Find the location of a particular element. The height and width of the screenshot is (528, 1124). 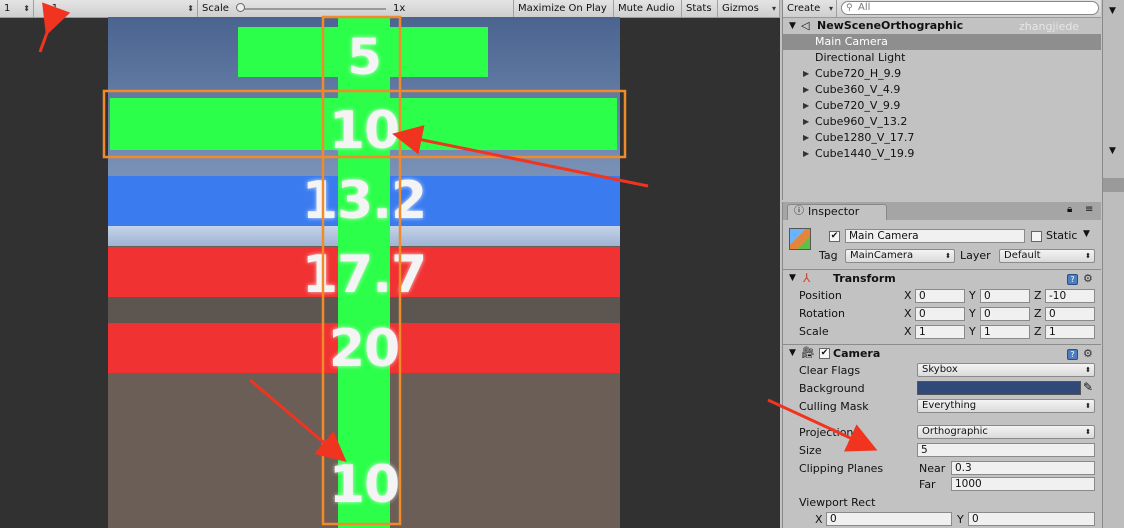

background-label: Background is located at coordinates (832, 388).